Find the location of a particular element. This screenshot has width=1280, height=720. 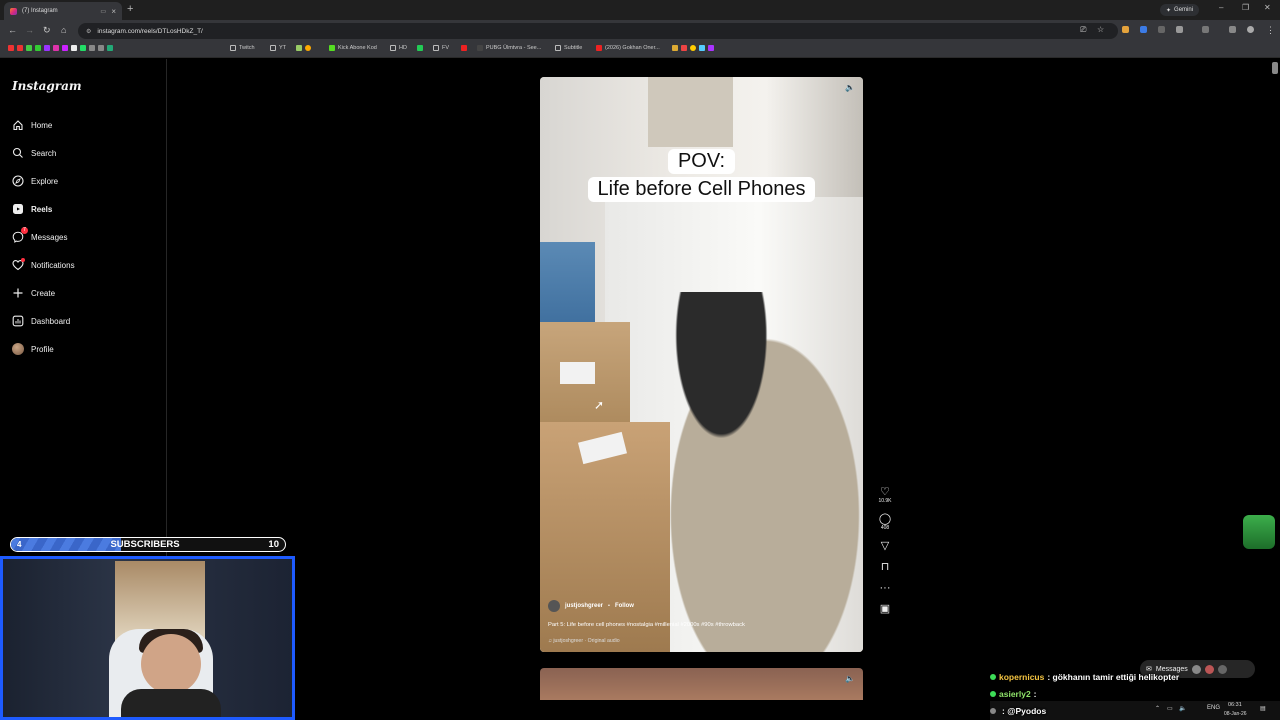

send-icon: ▽ is located at coordinates (885, 546).